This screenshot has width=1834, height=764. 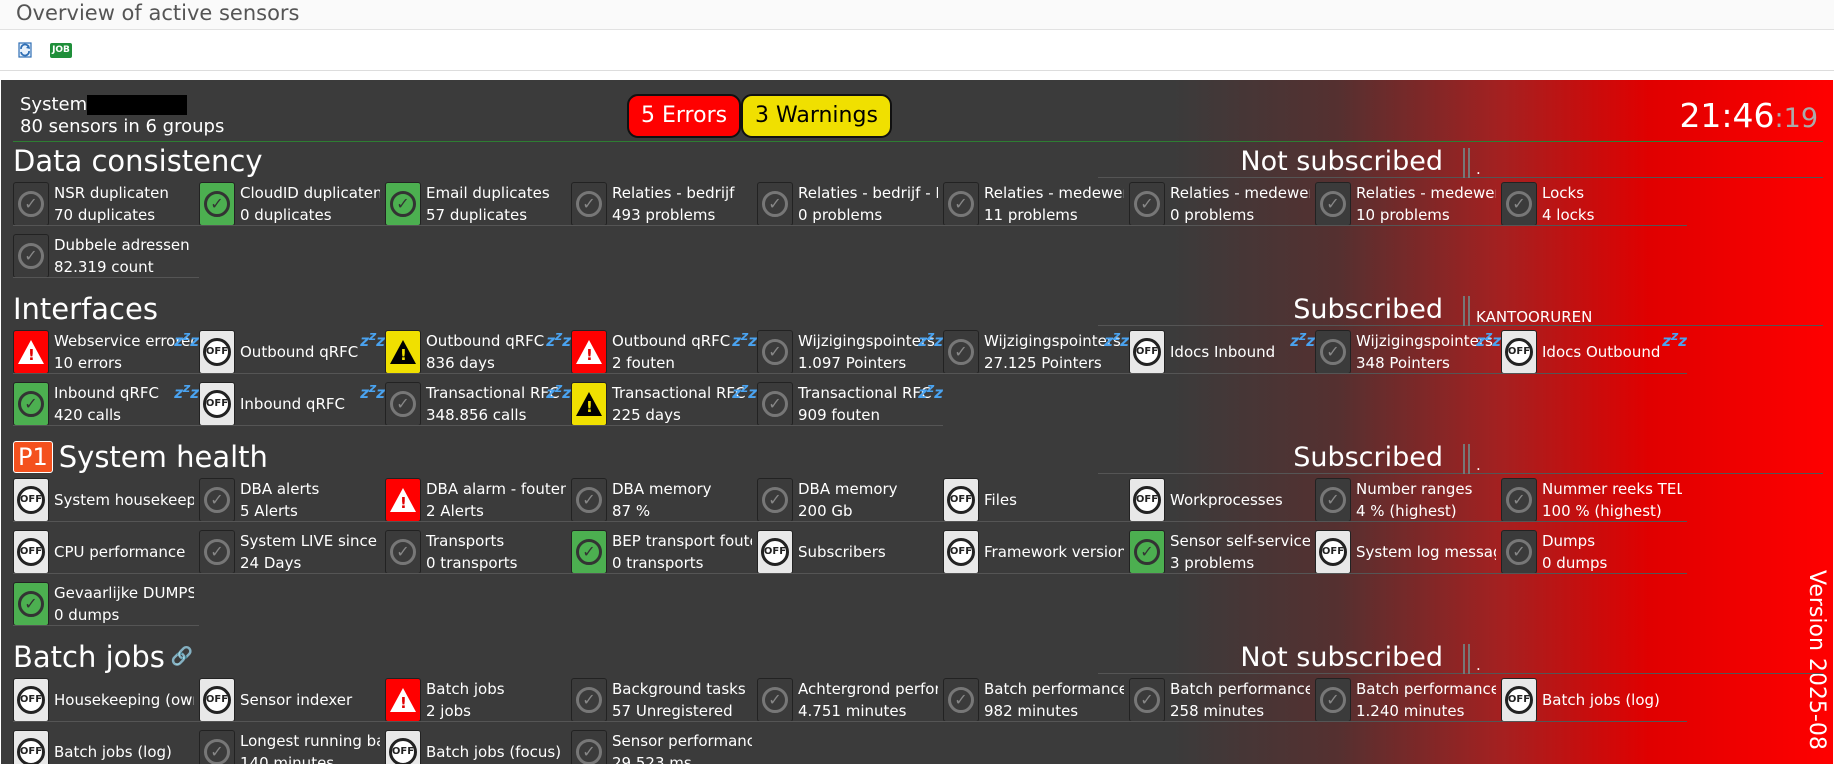 I want to click on sensor-tile: ✓ DBA memory 200 Gb, so click(x=850, y=500).